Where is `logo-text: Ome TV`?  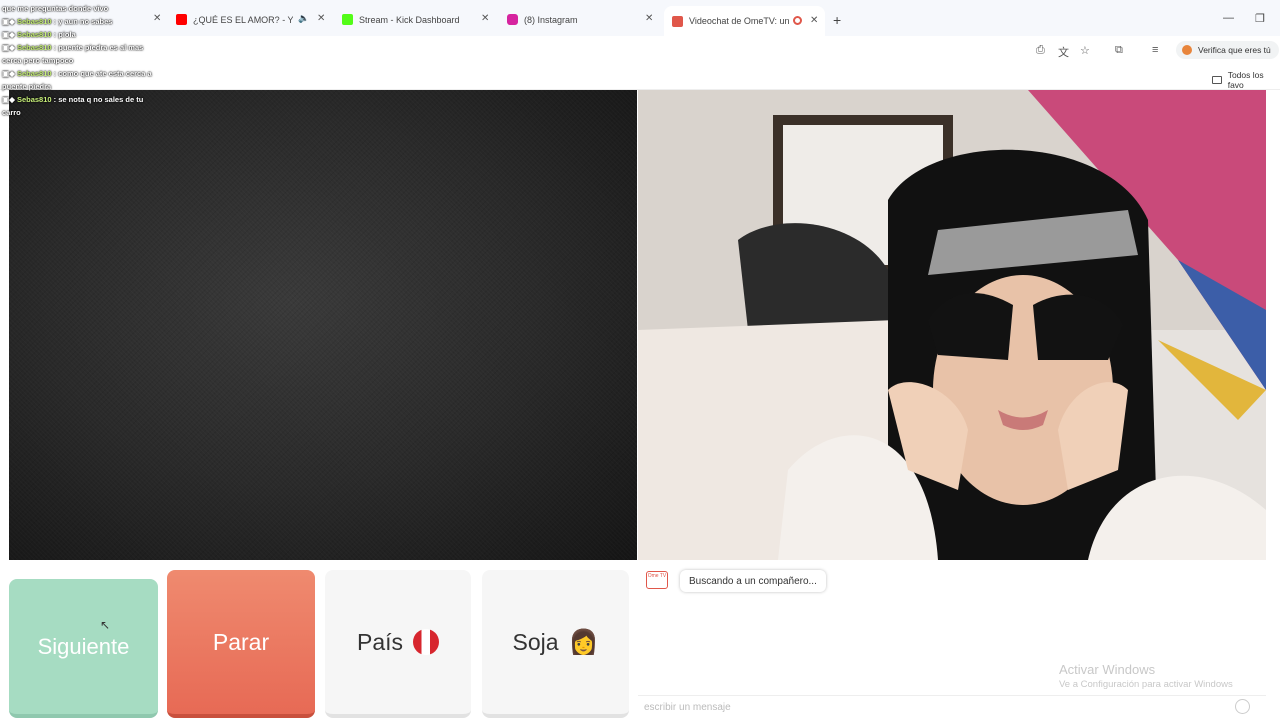
logo-text: Ome TV is located at coordinates (657, 576).